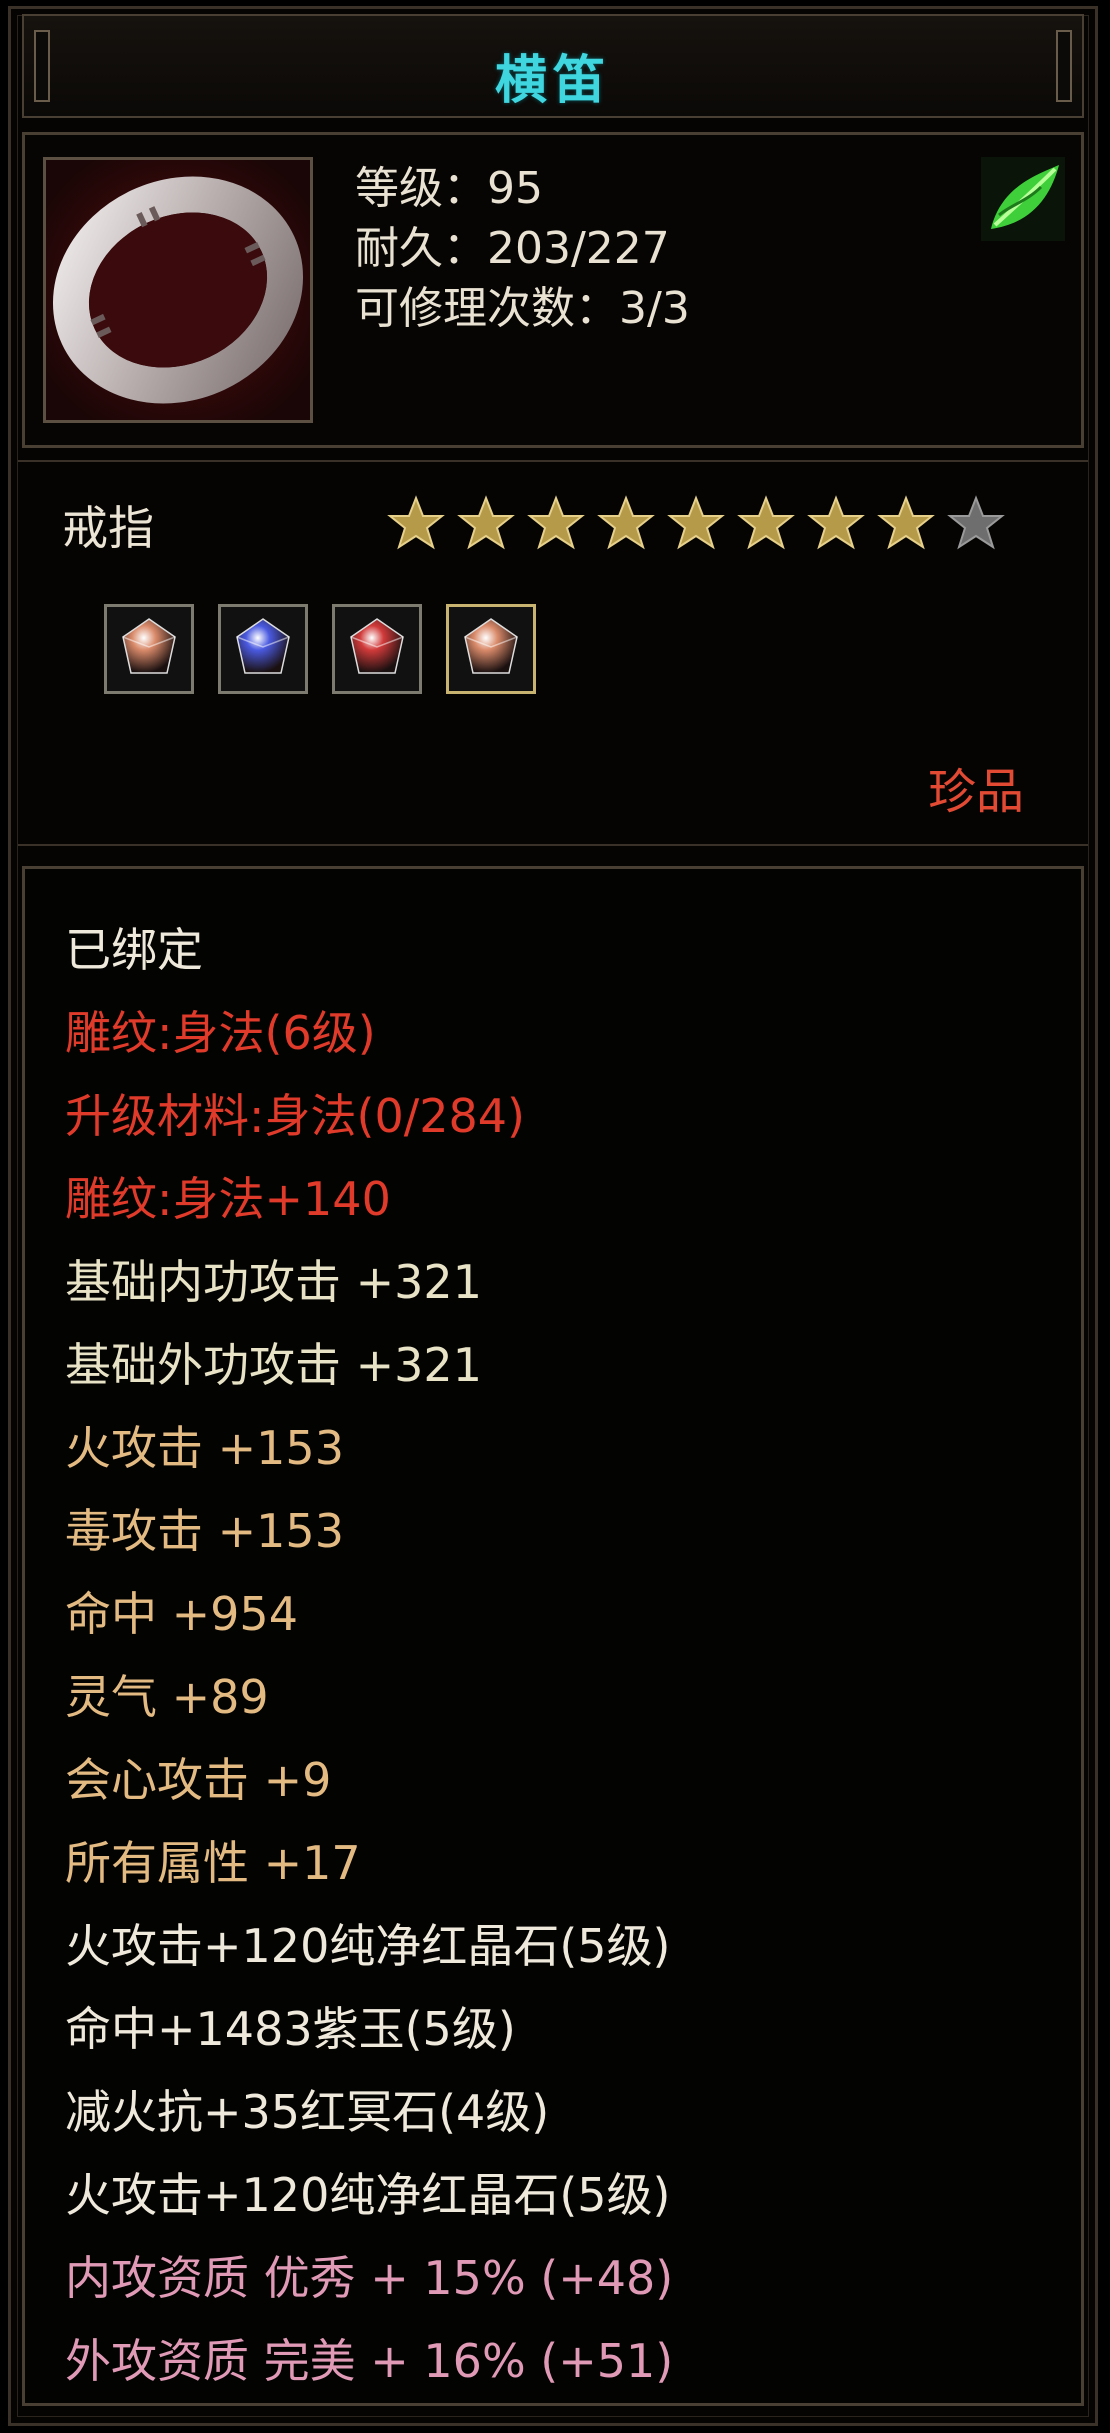 The image size is (1110, 2433). I want to click on attribute-line: 火攻击 +153, so click(204, 1448).